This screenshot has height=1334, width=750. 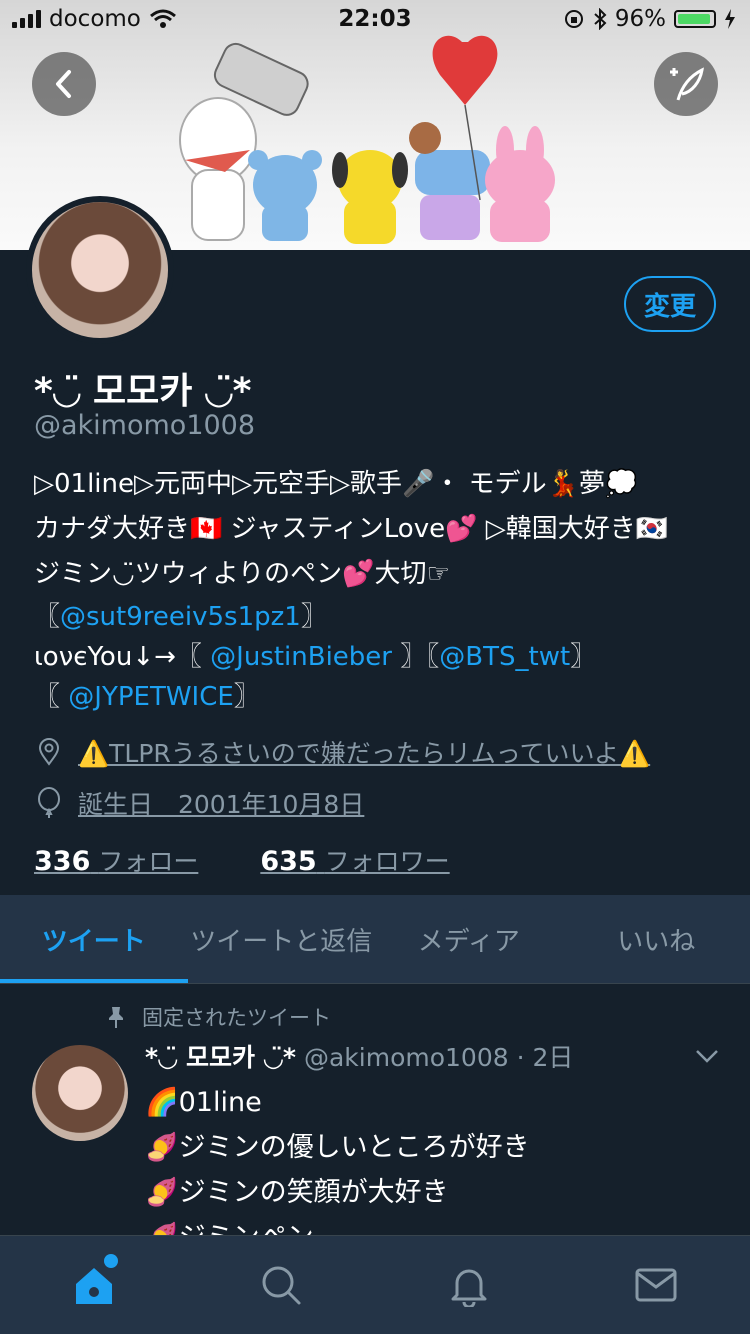 I want to click on character-koya, so click(x=285, y=195).